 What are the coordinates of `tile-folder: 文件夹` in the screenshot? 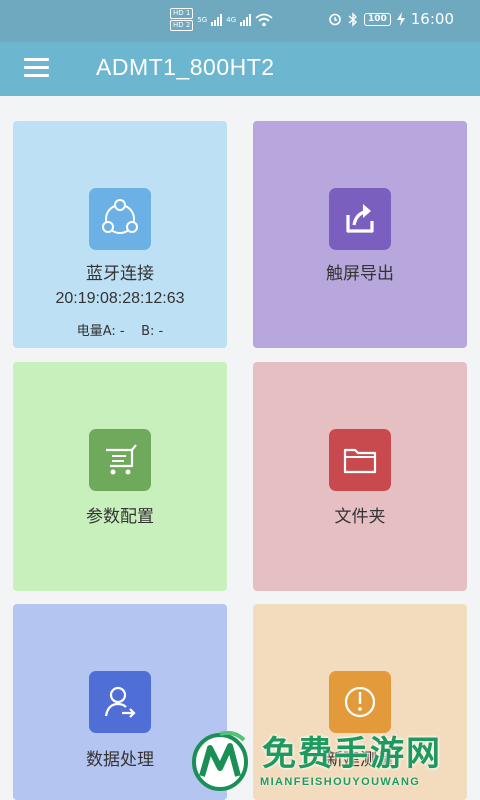 It's located at (360, 476).